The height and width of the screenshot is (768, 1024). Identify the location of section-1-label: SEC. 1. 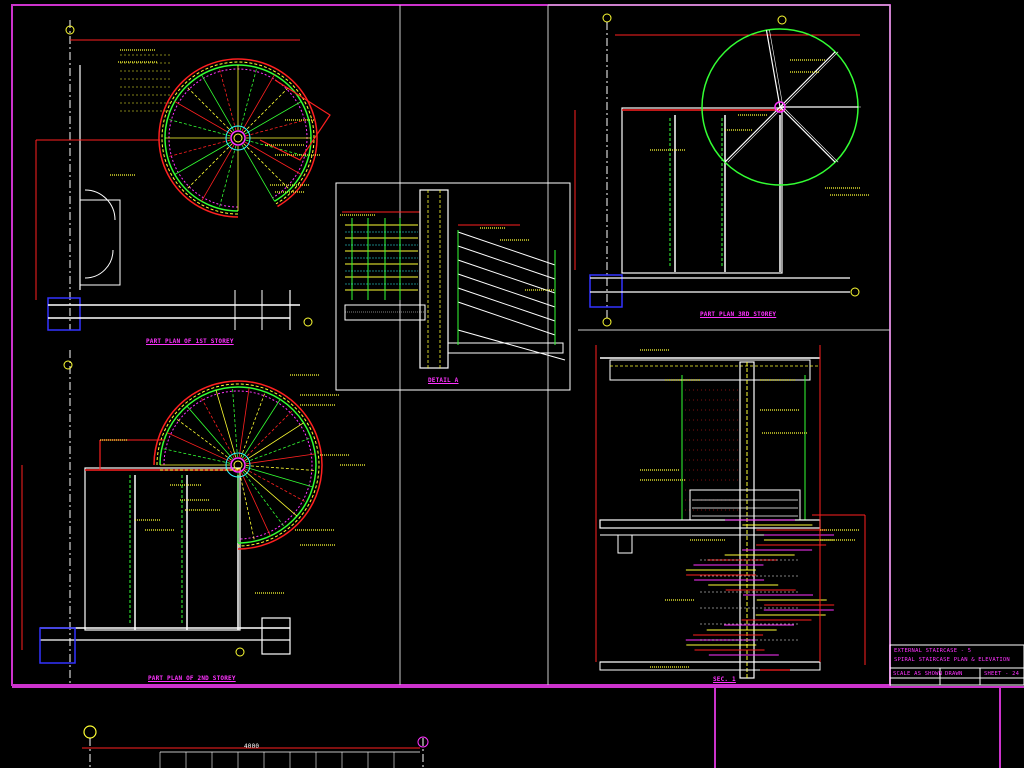
(724, 679).